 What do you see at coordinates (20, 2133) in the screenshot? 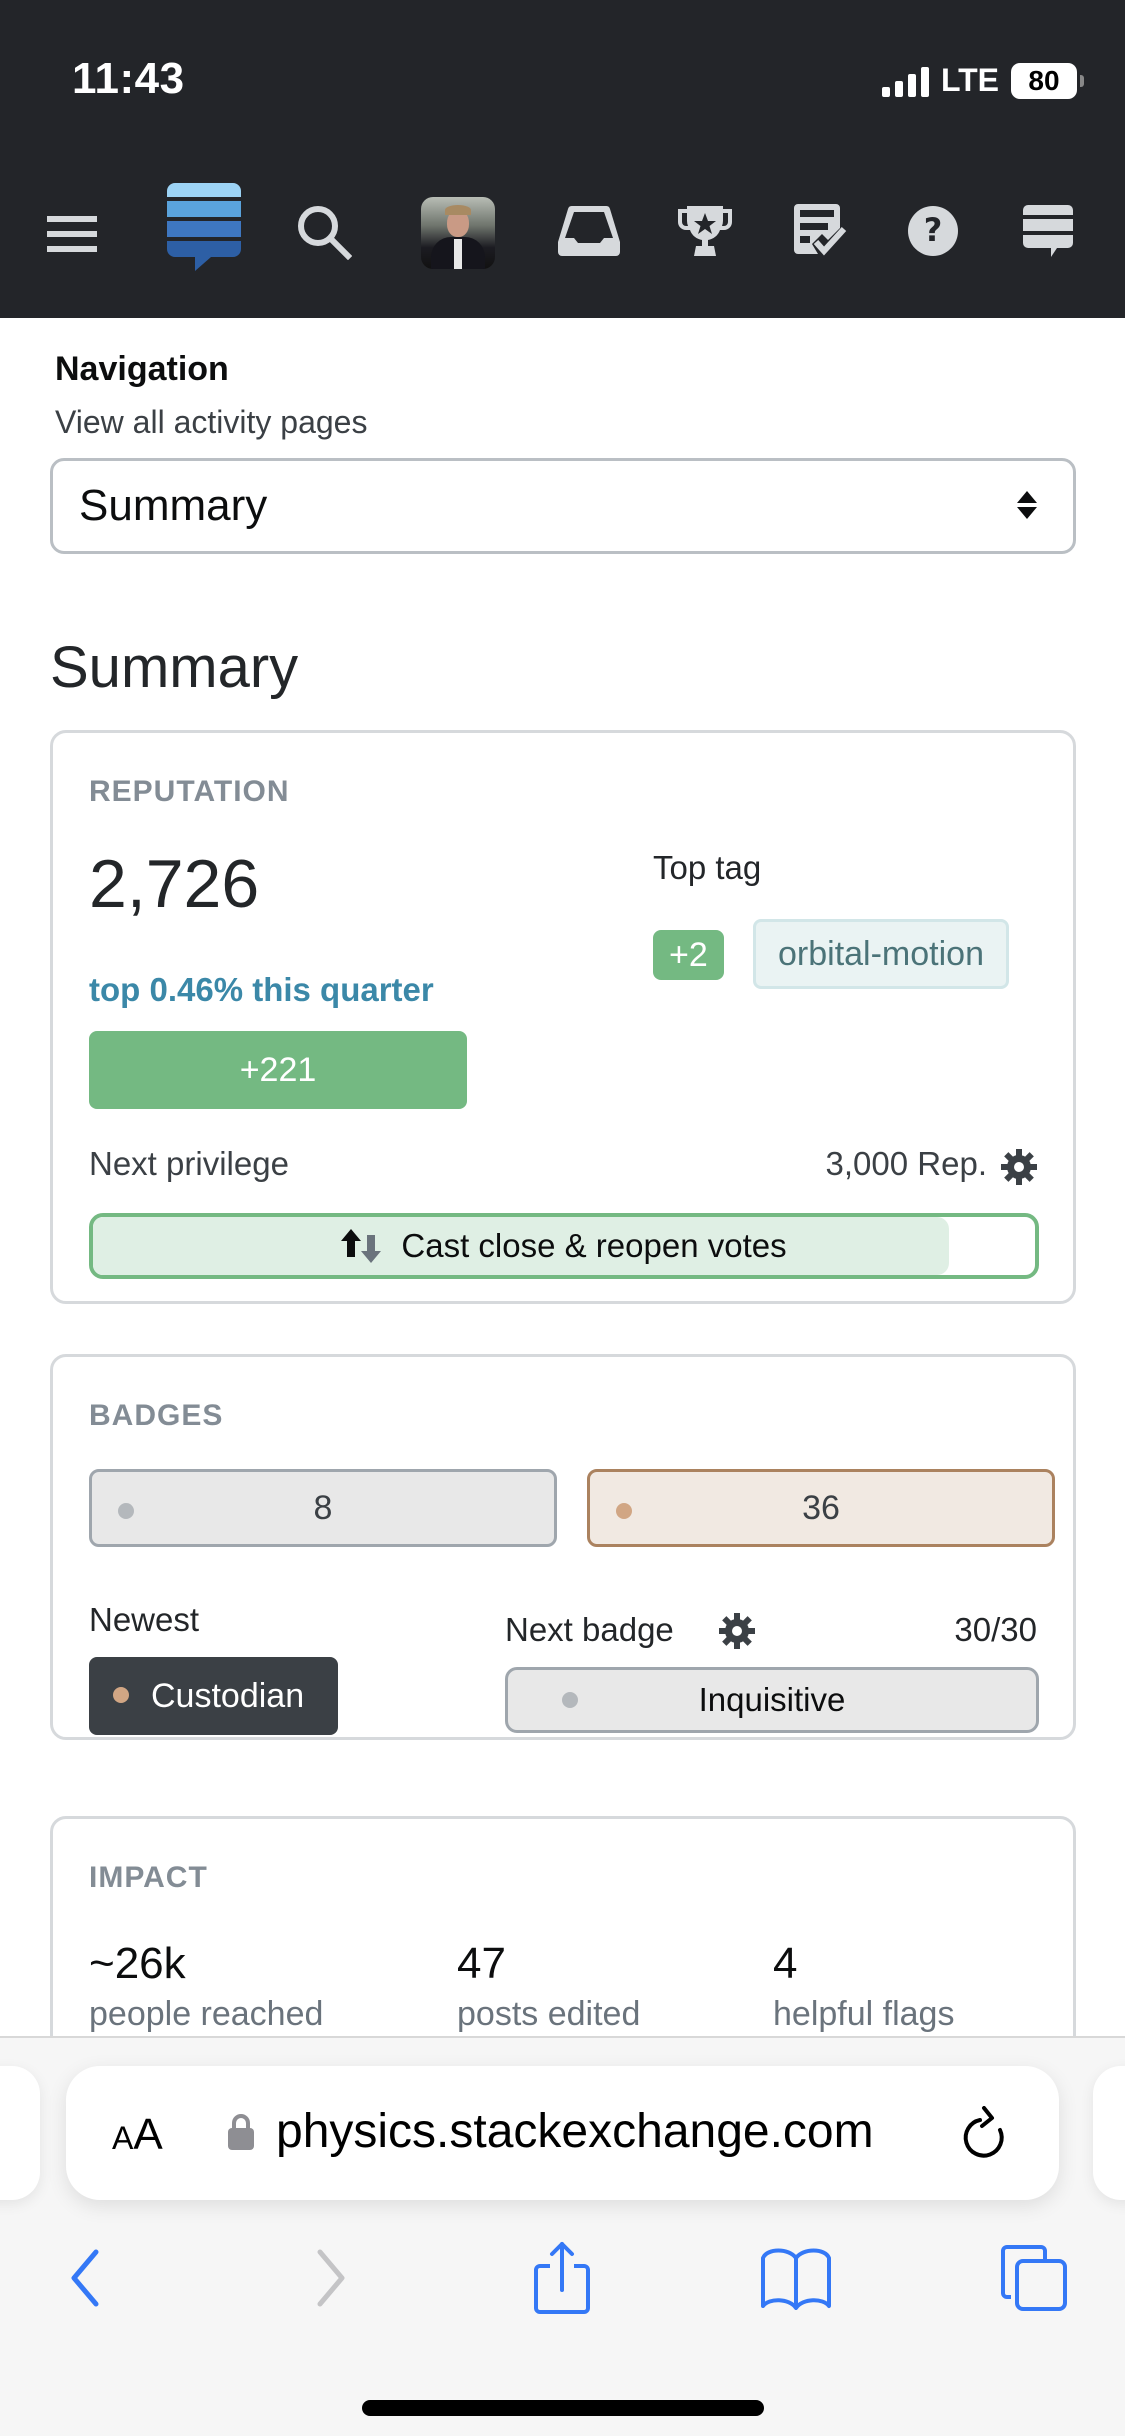
I see `previous-tab-preview` at bounding box center [20, 2133].